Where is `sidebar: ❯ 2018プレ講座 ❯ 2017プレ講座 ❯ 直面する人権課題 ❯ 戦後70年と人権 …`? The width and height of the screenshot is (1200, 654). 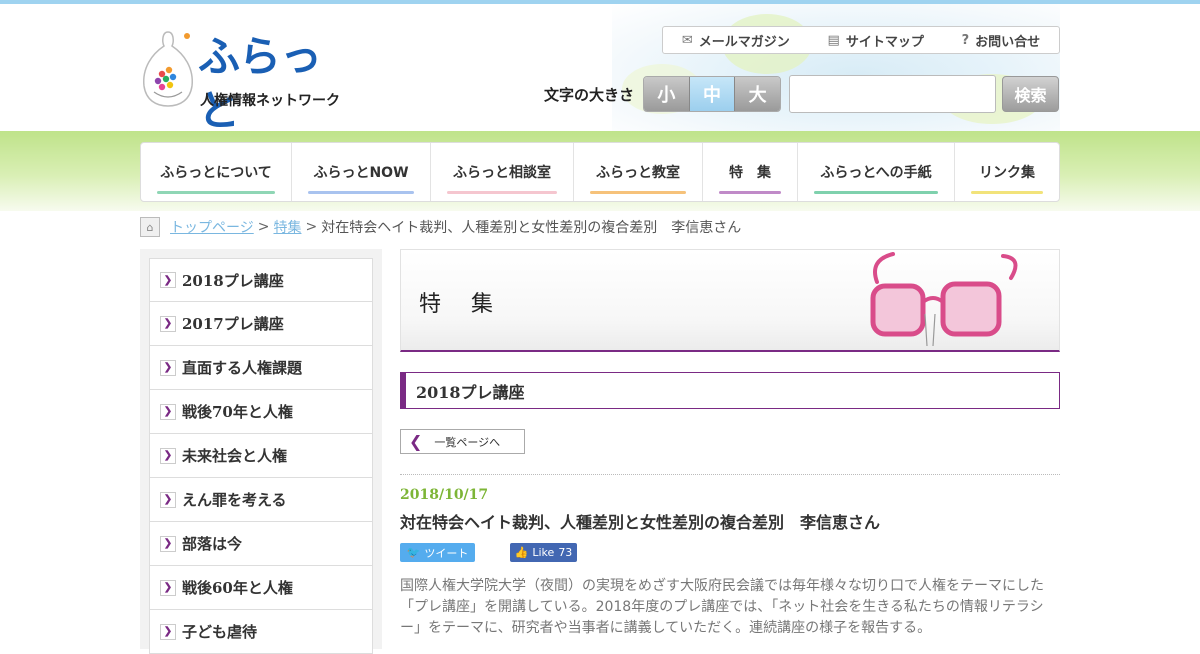 sidebar: ❯ 2018プレ講座 ❯ 2017プレ講座 ❯ 直面する人権課題 ❯ 戦後70年と人権 … is located at coordinates (261, 451).